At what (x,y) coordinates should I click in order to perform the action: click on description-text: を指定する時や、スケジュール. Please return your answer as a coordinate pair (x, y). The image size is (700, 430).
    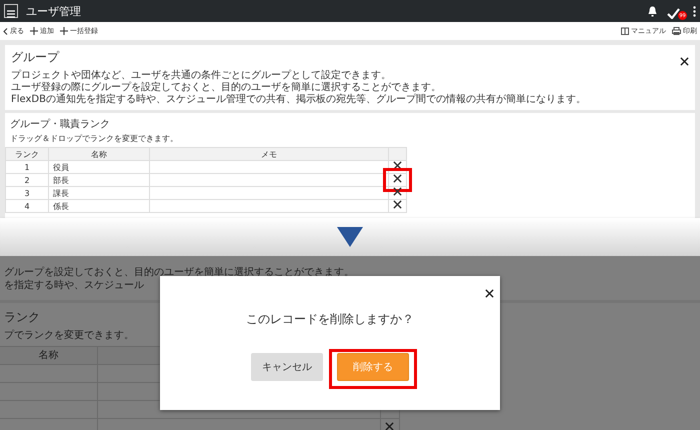
    Looking at the image, I should click on (73, 285).